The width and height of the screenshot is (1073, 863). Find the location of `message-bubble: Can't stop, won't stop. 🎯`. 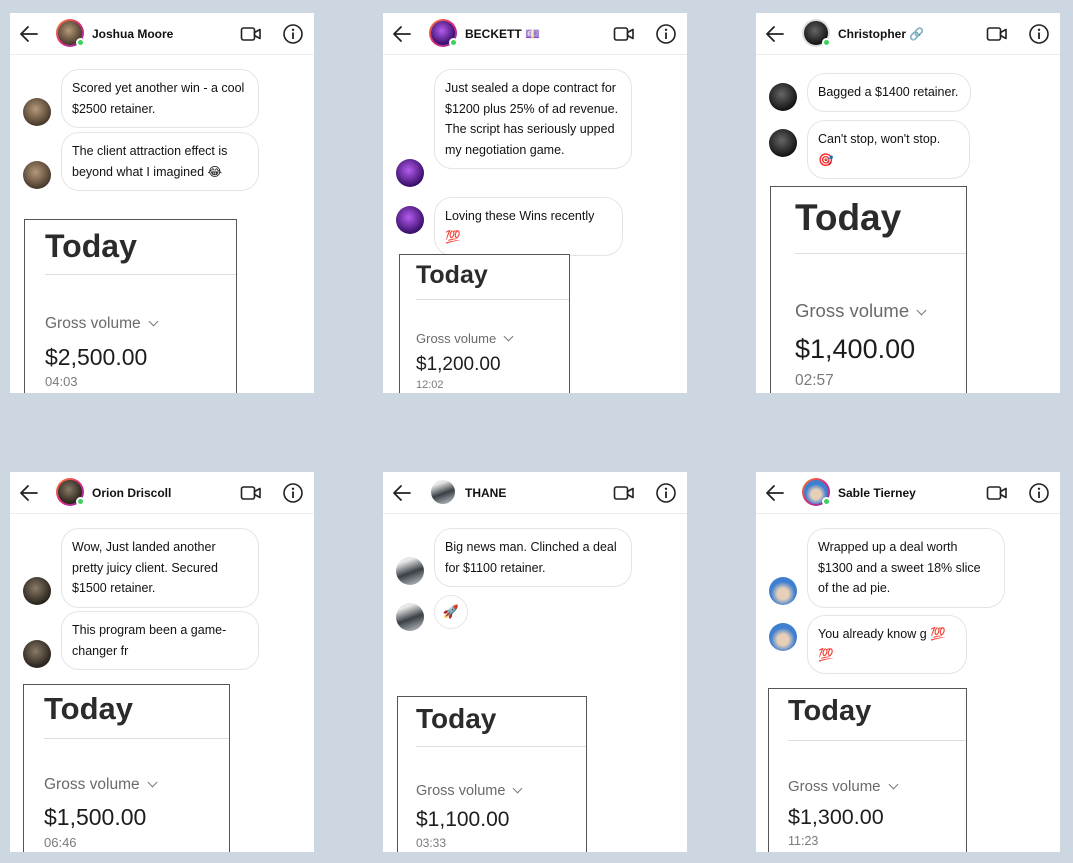

message-bubble: Can't stop, won't stop. 🎯 is located at coordinates (888, 149).